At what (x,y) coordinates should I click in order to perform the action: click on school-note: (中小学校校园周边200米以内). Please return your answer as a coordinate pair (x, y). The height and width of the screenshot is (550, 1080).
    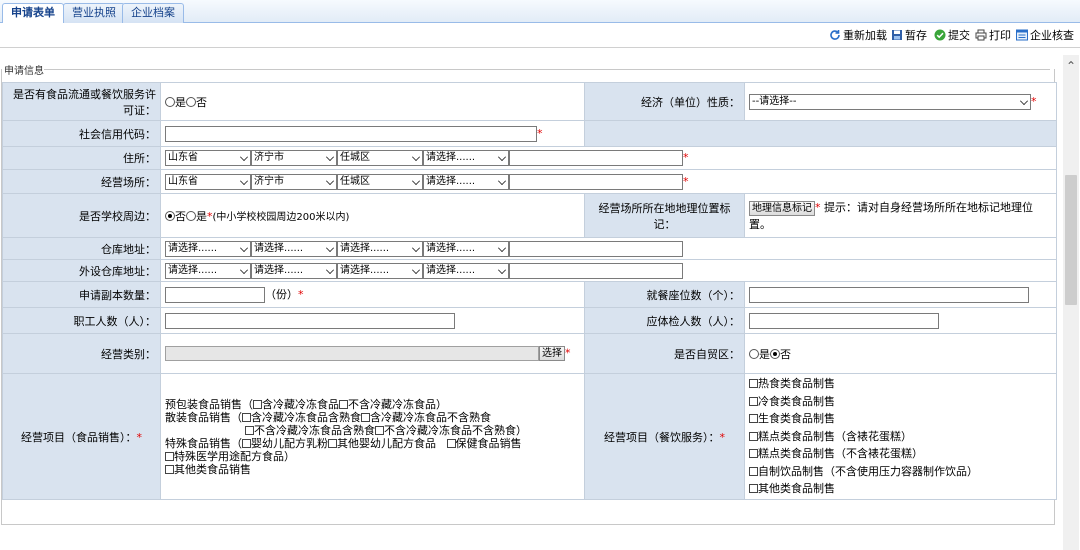
    Looking at the image, I should click on (281, 217).